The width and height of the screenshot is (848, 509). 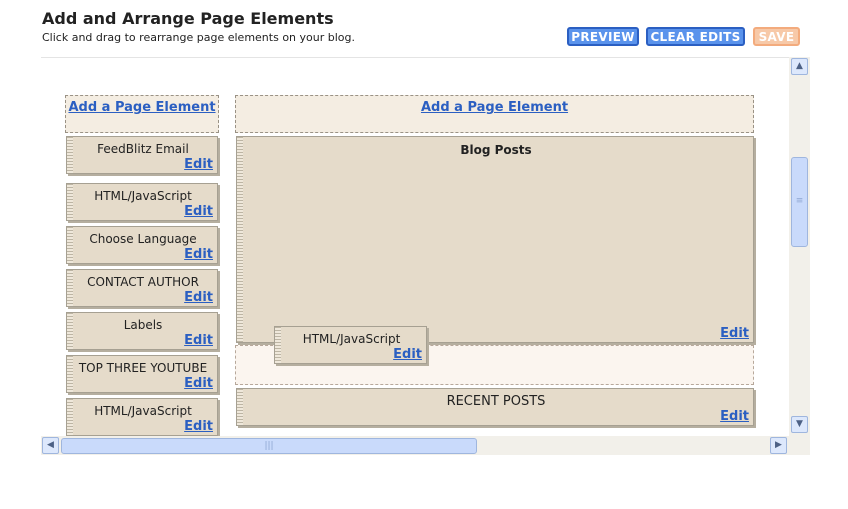 What do you see at coordinates (188, 18) in the screenshot?
I see `page-title: Add and Arrange Page Elements` at bounding box center [188, 18].